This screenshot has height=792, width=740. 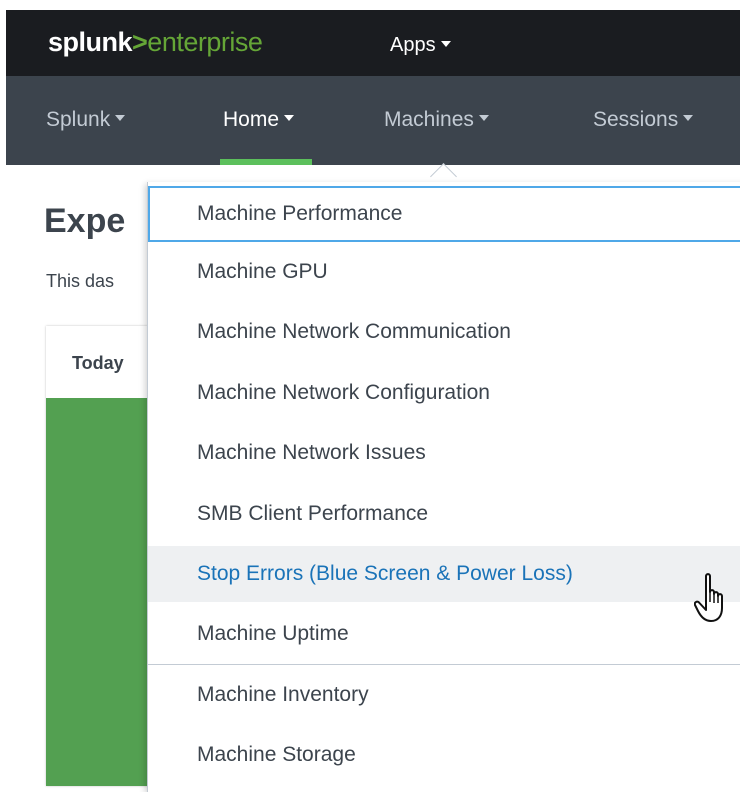 I want to click on nav-item-label: Splunk, so click(x=78, y=119).